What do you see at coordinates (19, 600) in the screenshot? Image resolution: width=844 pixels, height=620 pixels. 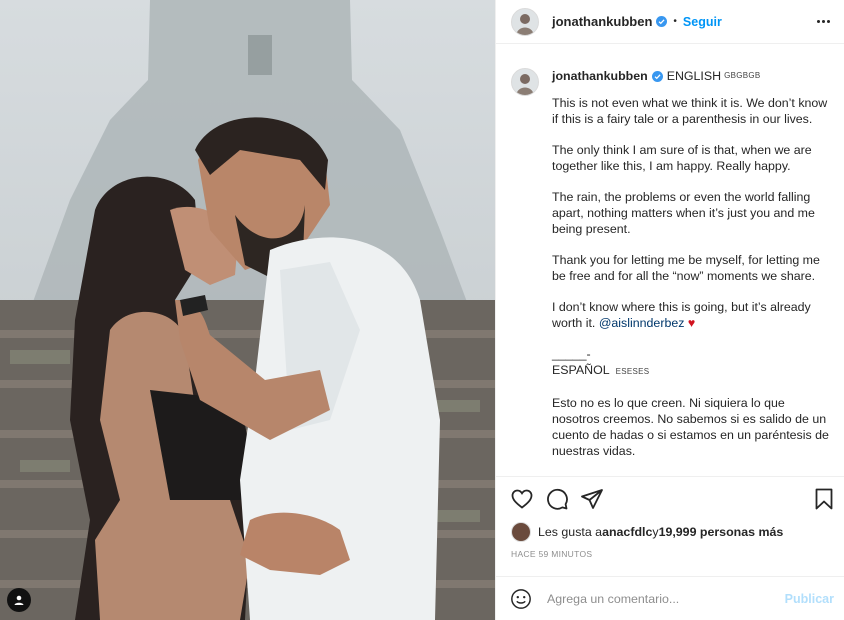 I see `user-tag-icon` at bounding box center [19, 600].